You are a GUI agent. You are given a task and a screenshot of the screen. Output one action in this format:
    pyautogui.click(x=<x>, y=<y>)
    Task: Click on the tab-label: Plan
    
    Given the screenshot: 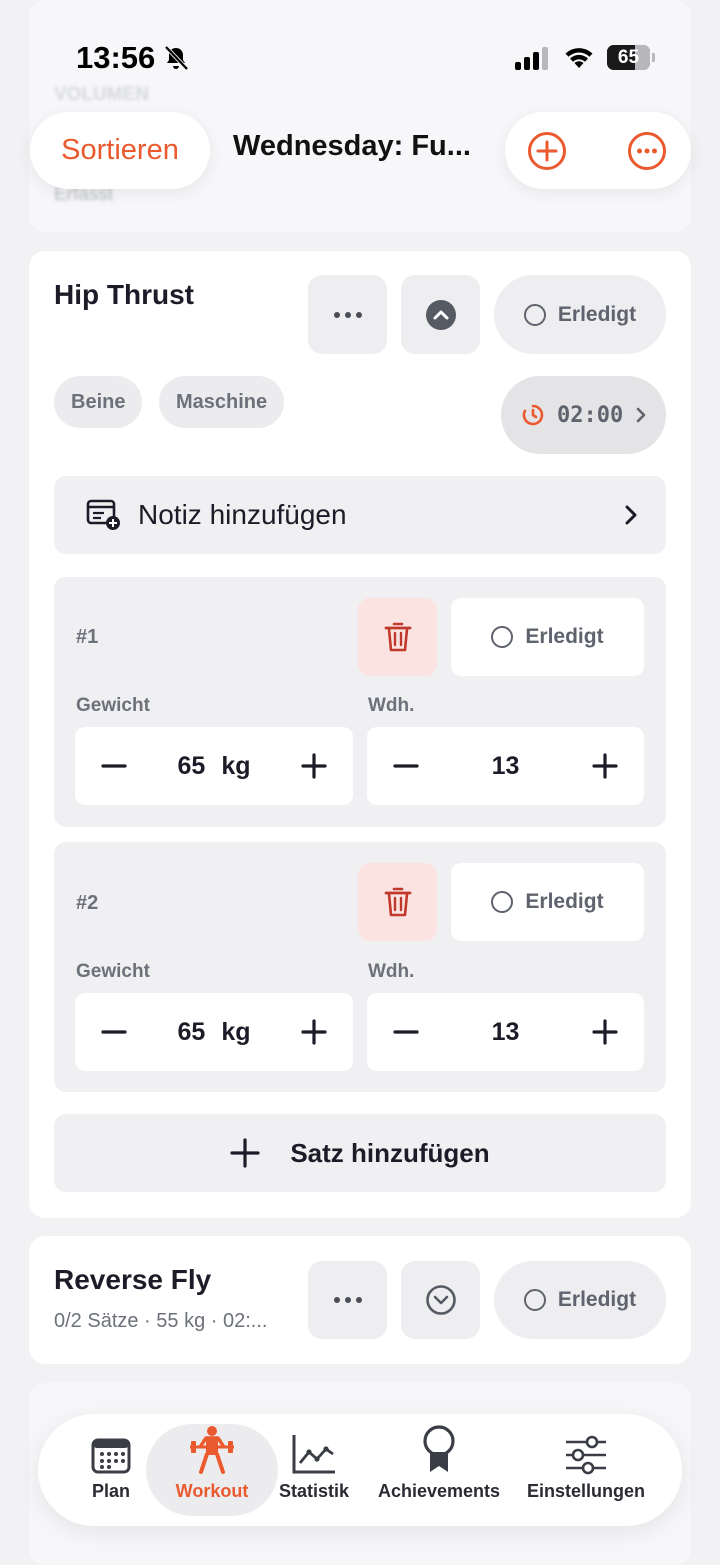 What is the action you would take?
    pyautogui.click(x=110, y=1491)
    